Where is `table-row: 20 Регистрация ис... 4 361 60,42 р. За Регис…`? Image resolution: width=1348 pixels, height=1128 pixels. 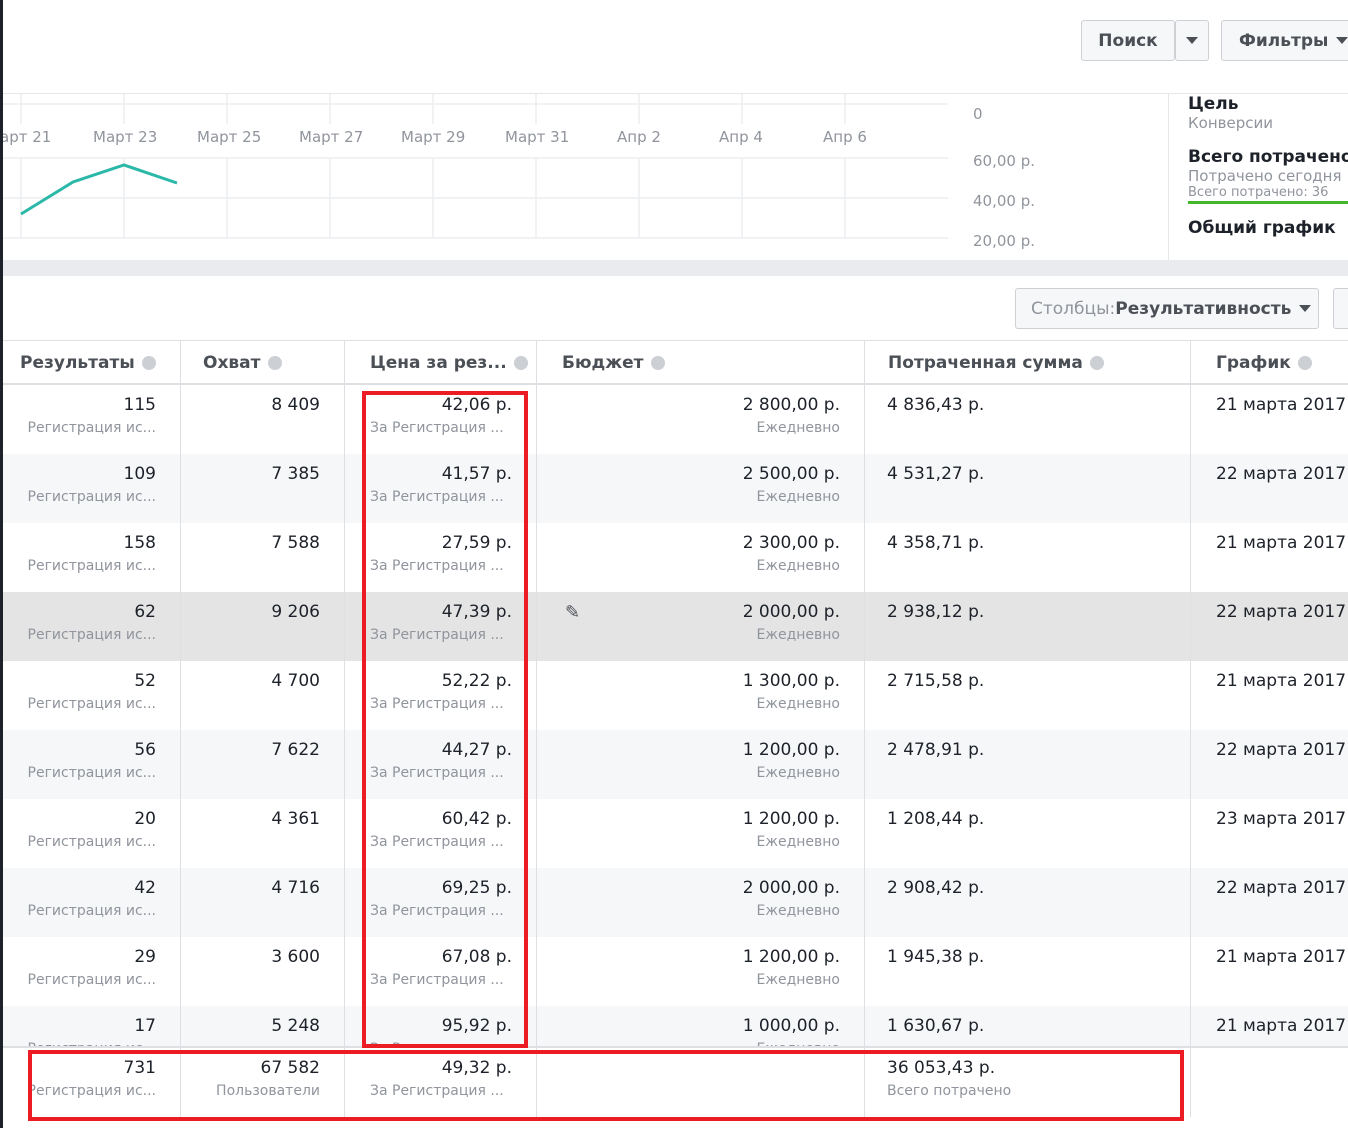
table-row: 20 Регистрация ис... 4 361 60,42 р. За Регис… is located at coordinates (675, 833).